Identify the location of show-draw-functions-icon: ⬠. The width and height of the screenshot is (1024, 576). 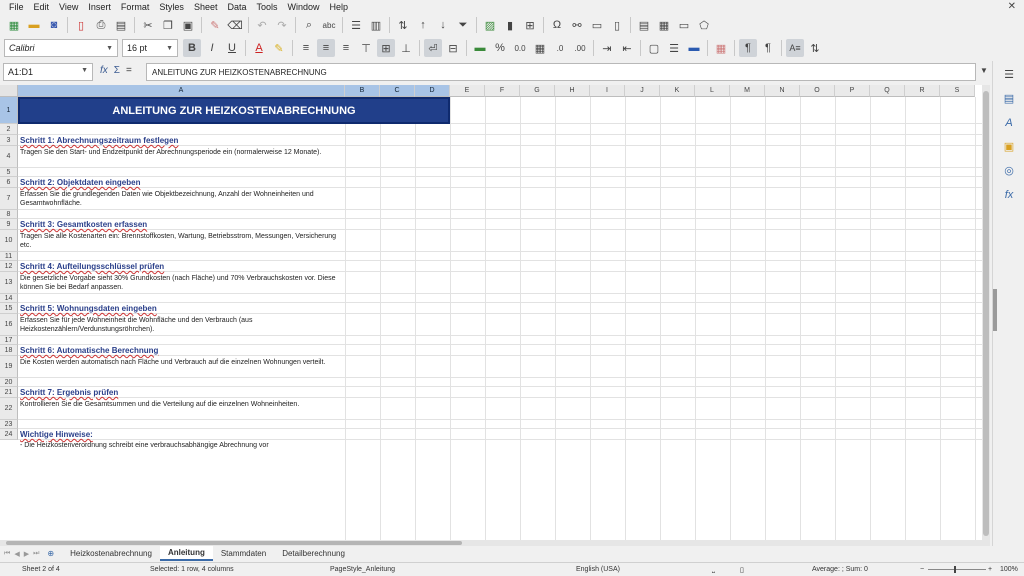
(704, 25).